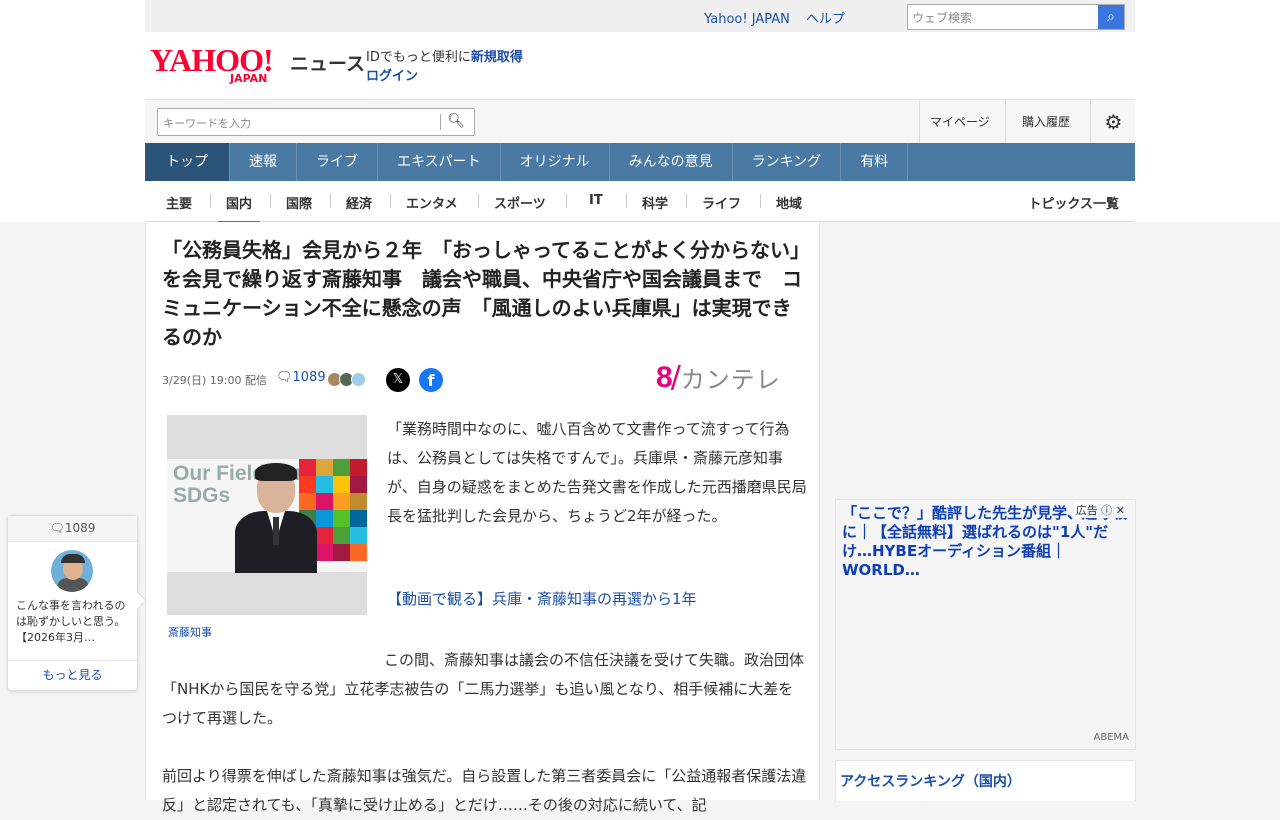  Describe the element at coordinates (179, 202) in the screenshot. I see `cat-main: 主要` at that location.